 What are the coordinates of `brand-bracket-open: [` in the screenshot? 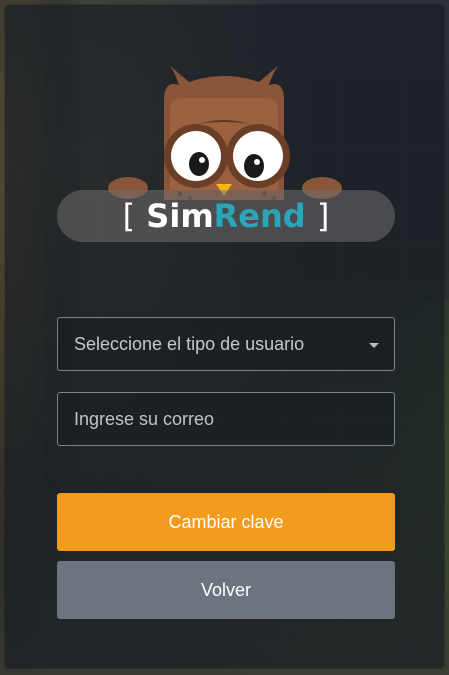 It's located at (129, 216).